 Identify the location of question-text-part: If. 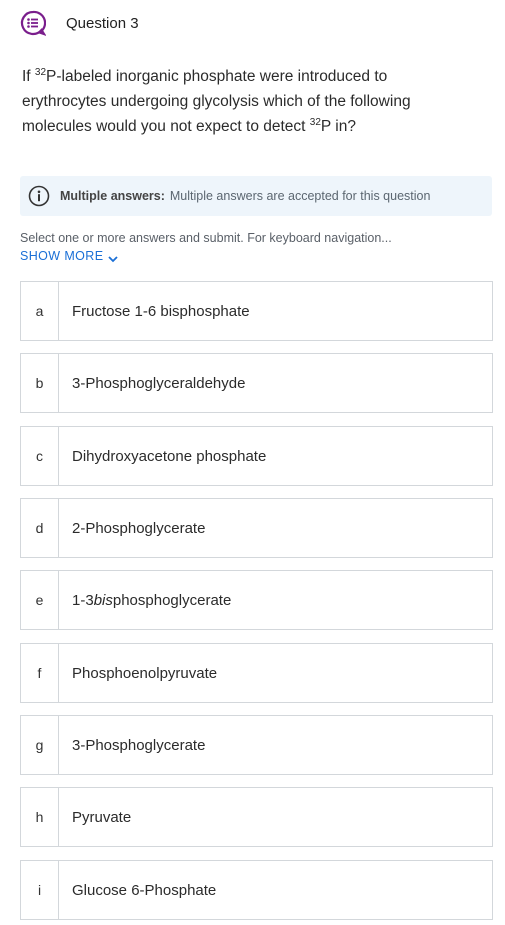
(28, 76).